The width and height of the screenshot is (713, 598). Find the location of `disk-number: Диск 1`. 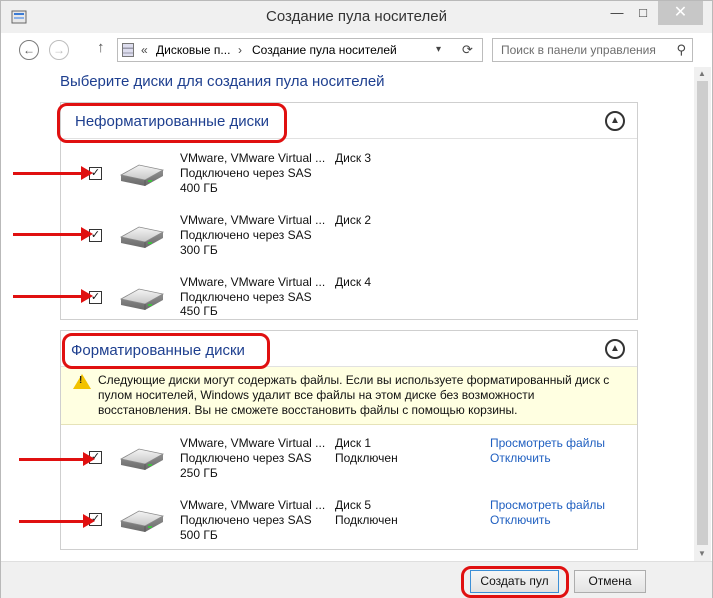

disk-number: Диск 1 is located at coordinates (353, 443).